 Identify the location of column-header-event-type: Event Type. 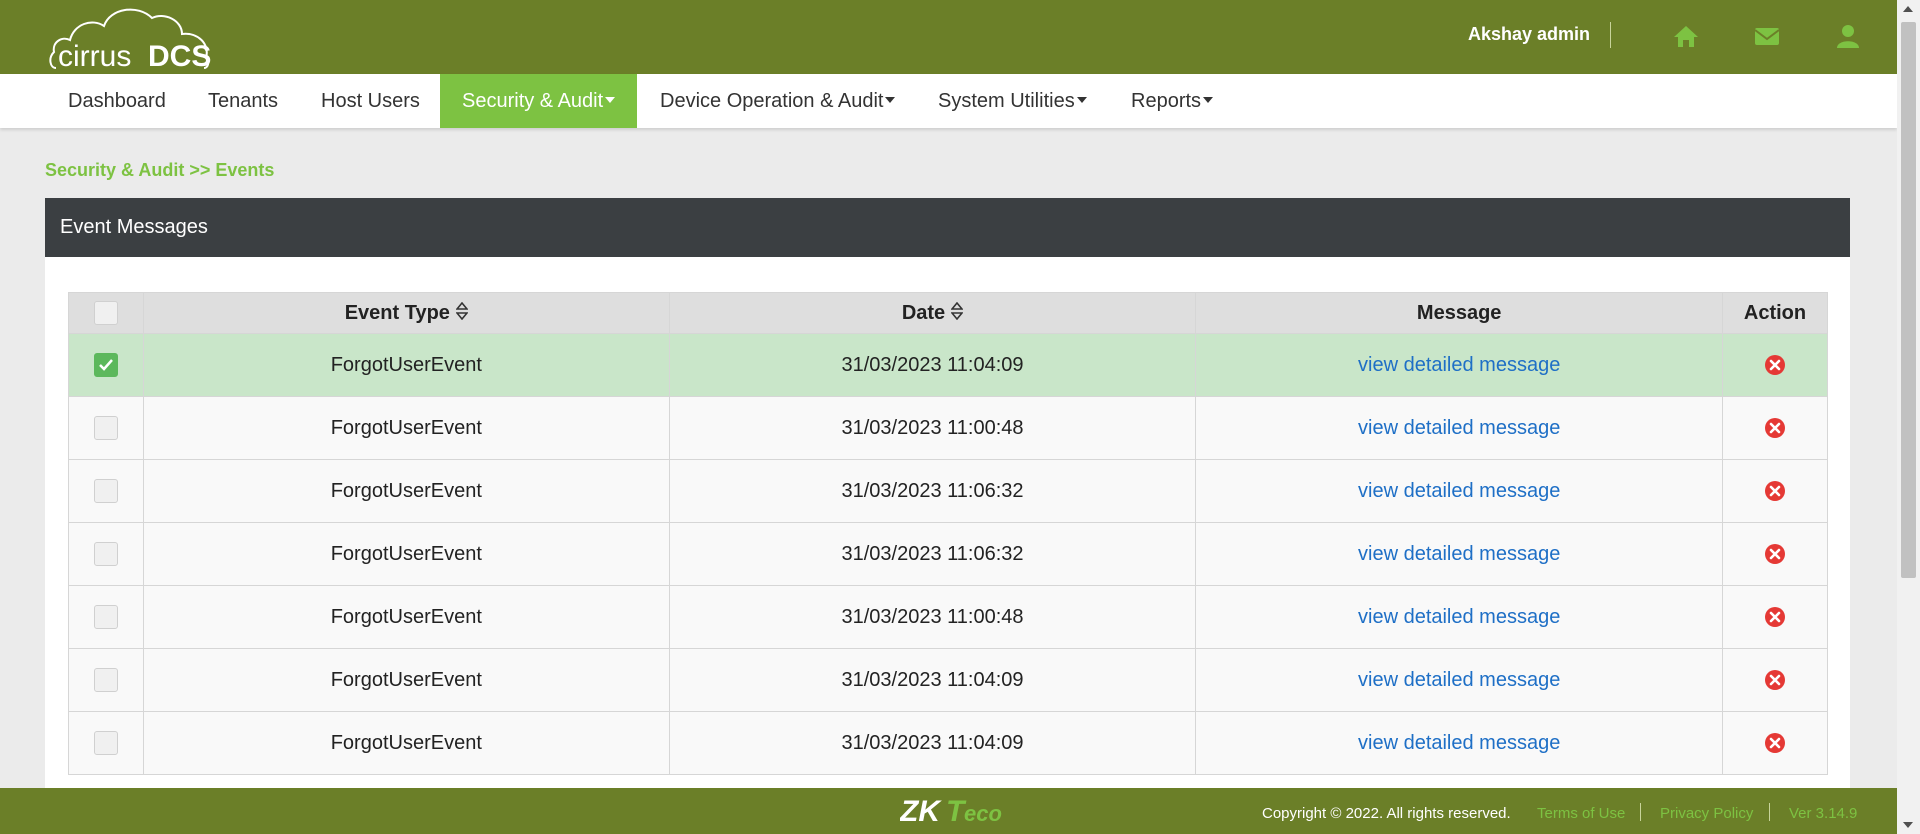
(406, 313).